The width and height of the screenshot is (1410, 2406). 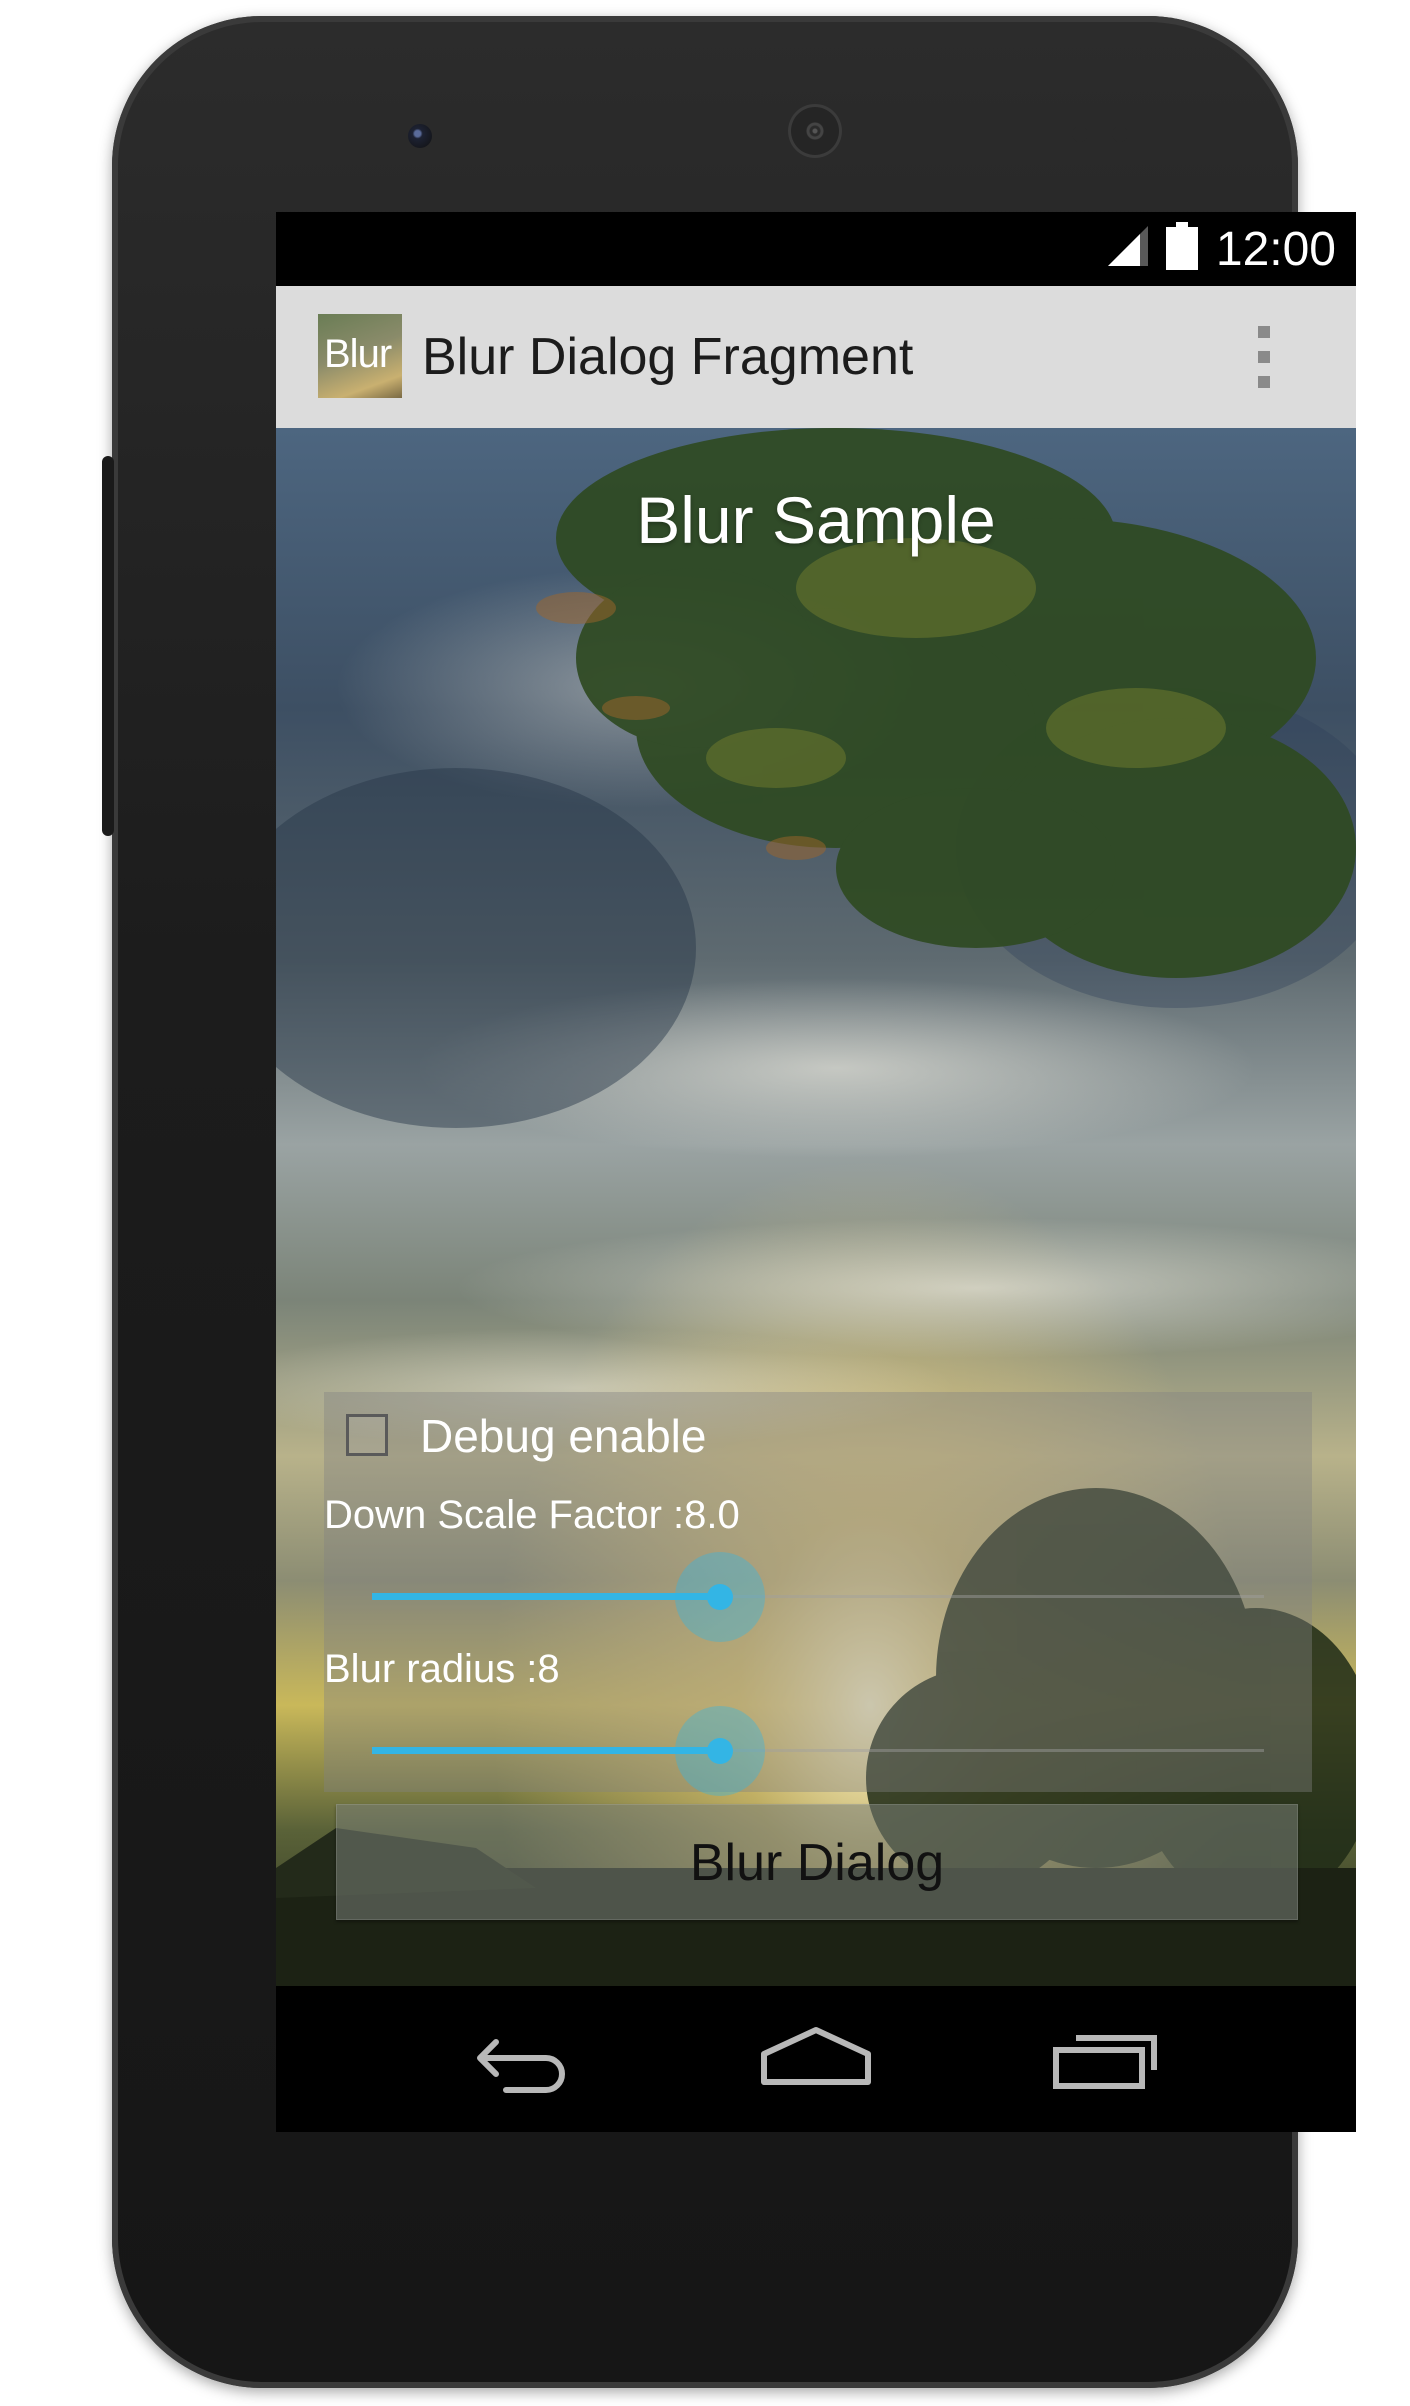 I want to click on navigation-bar, so click(x=816, y=2059).